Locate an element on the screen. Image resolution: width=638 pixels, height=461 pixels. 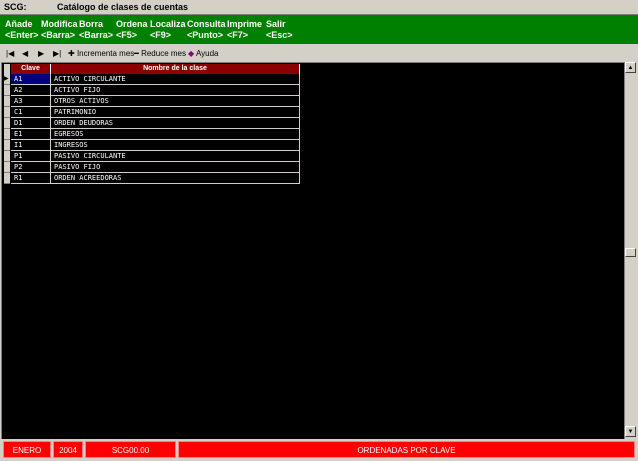
table-row: I1 INGRESOS is located at coordinates (152, 145).